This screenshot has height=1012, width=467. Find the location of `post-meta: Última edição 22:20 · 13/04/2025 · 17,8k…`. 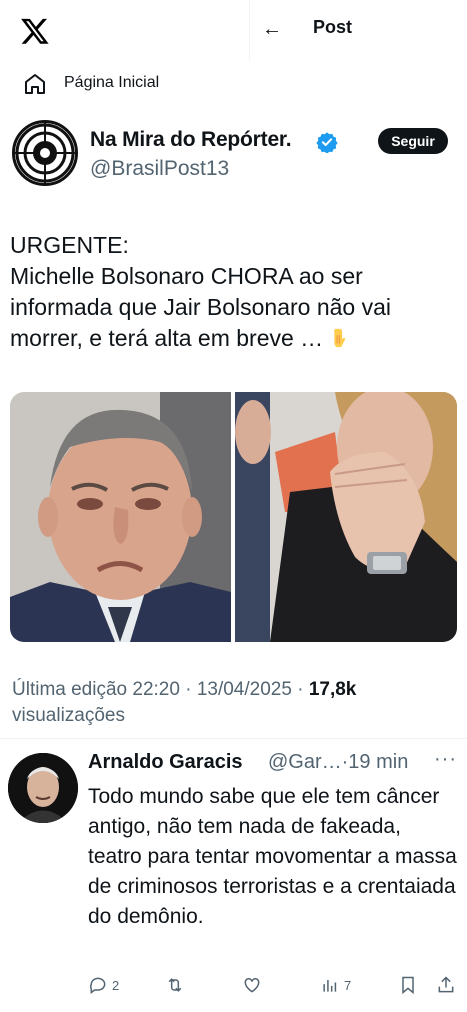

post-meta: Última edição 22:20 · 13/04/2025 · 17,8k… is located at coordinates (237, 703).